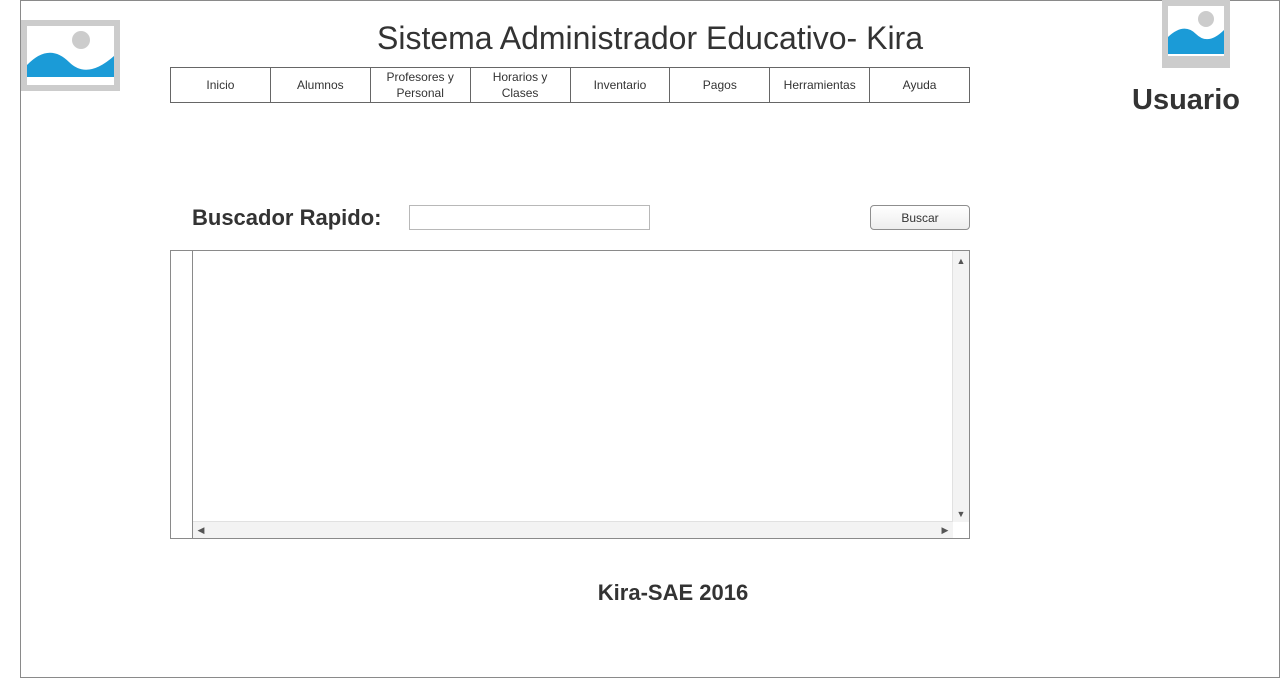 Image resolution: width=1280 pixels, height=678 pixels. Describe the element at coordinates (961, 530) in the screenshot. I see `scrollbar-corner` at that location.